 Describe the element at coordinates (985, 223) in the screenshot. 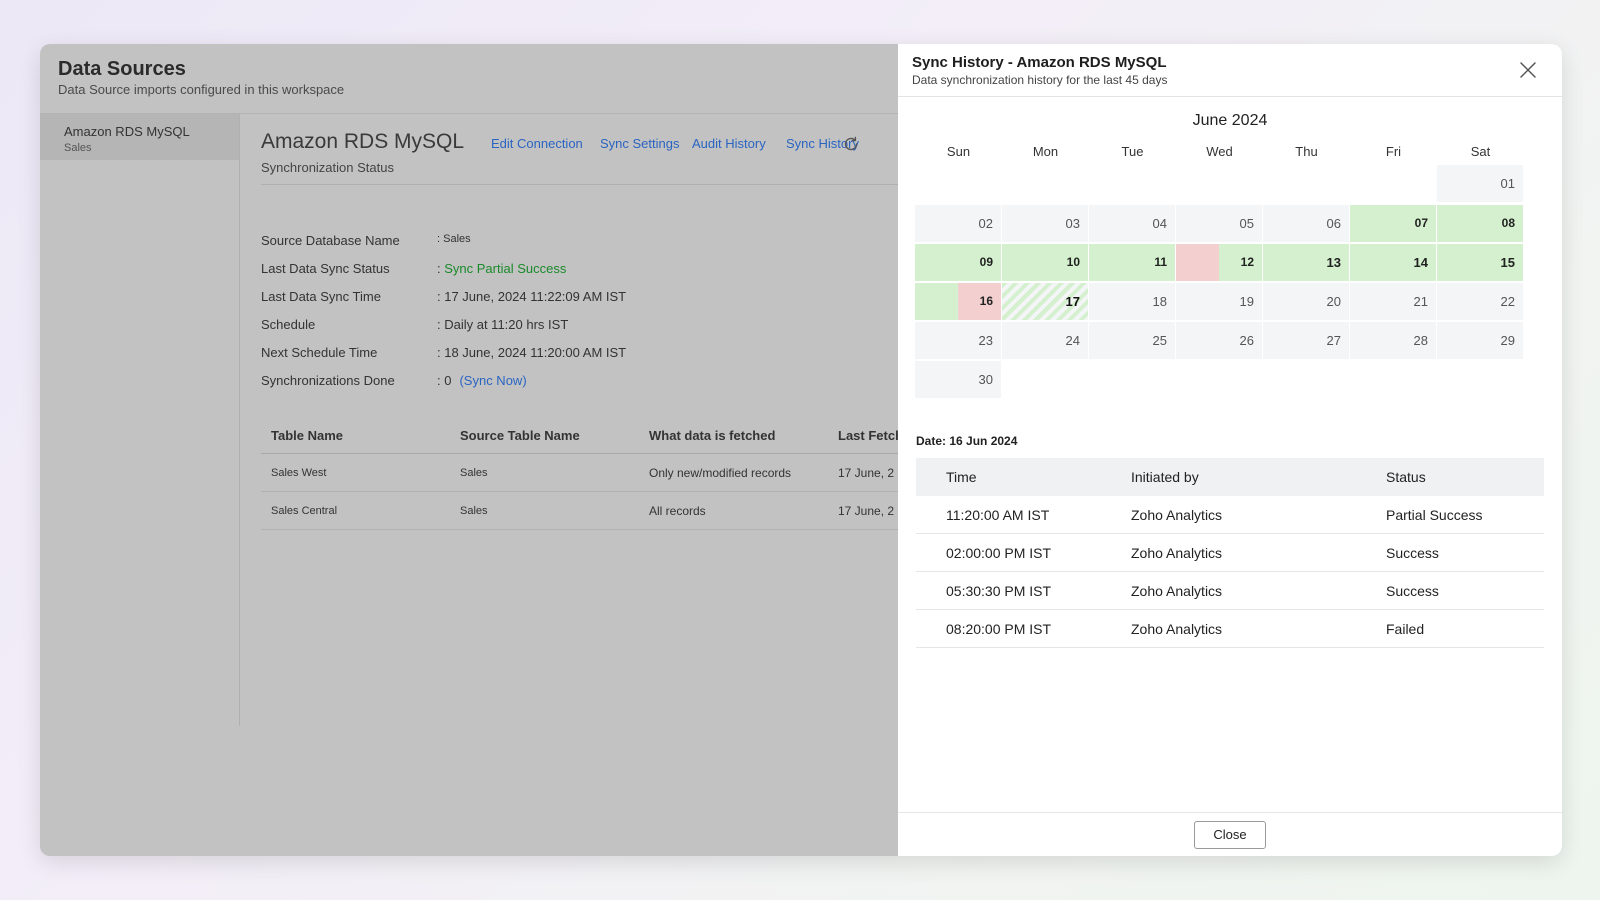

I see `calendar-day-number: 02` at that location.